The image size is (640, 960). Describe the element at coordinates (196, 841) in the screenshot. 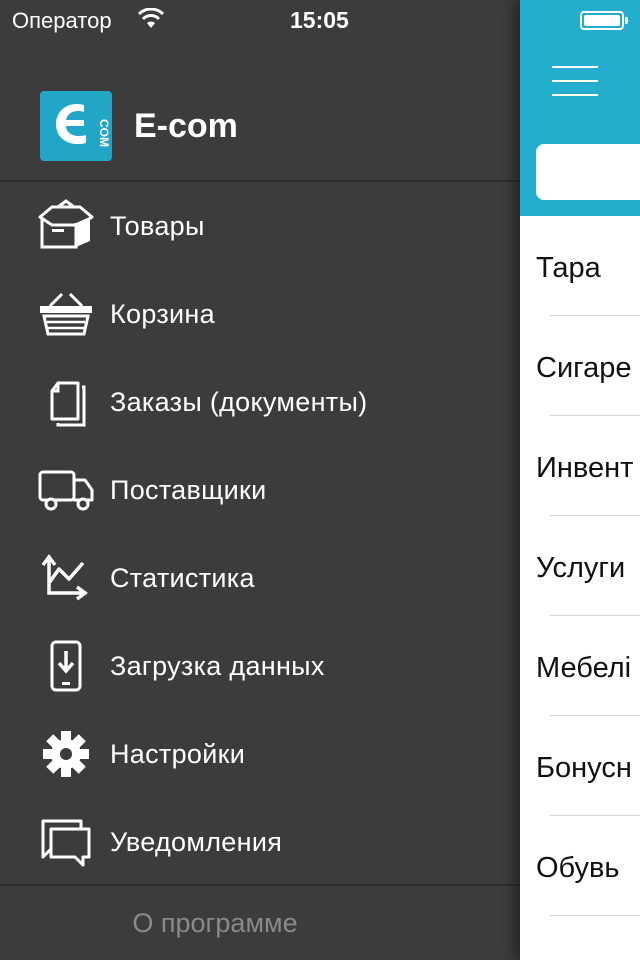

I see `menu-label: Уведомления` at that location.